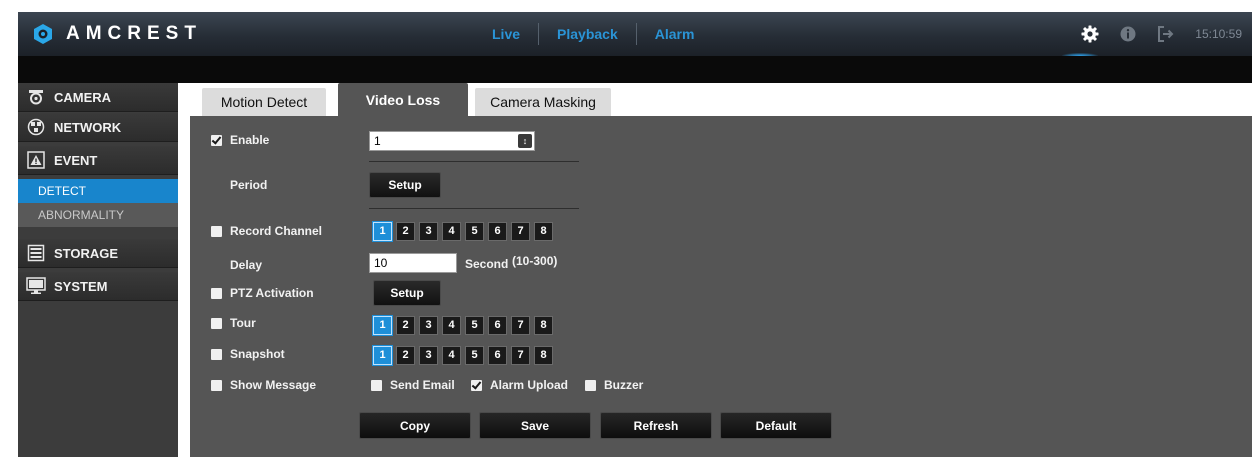  I want to click on tour-label: Tour, so click(243, 323).